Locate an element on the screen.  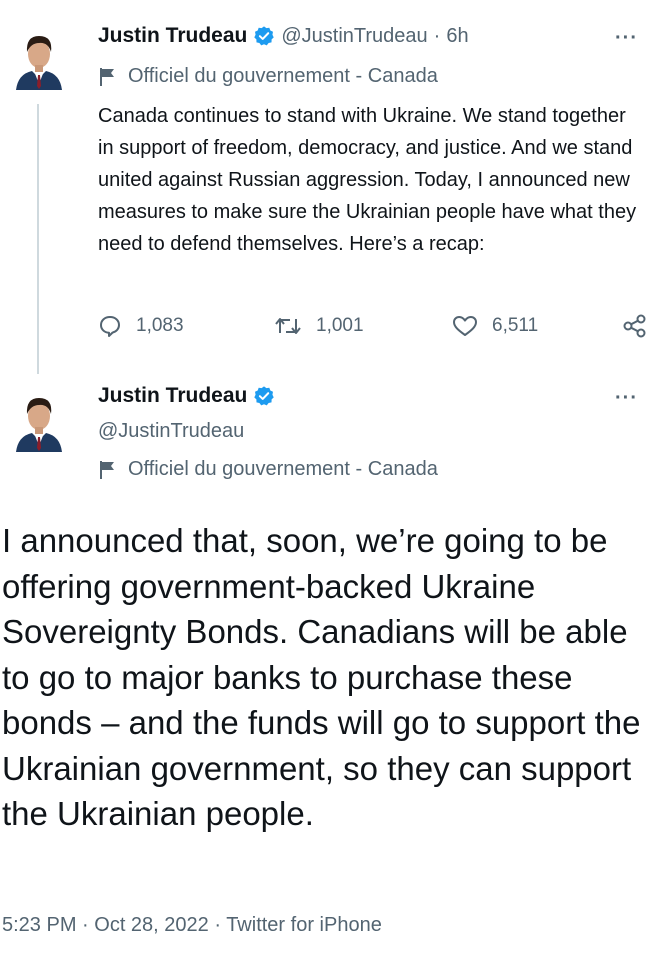
retweet-icon is located at coordinates (288, 326).